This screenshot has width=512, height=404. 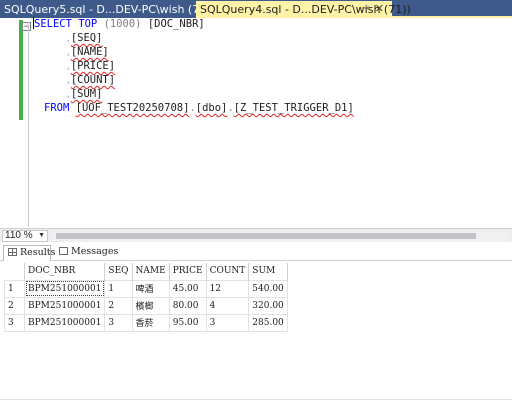 I want to click on zoom-dropdown: 110 % ▼, so click(x=25, y=236).